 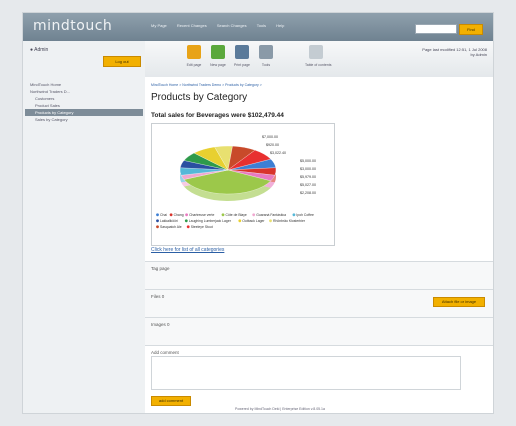 I want to click on legend-label: Outback Lager, so click(x=253, y=221).